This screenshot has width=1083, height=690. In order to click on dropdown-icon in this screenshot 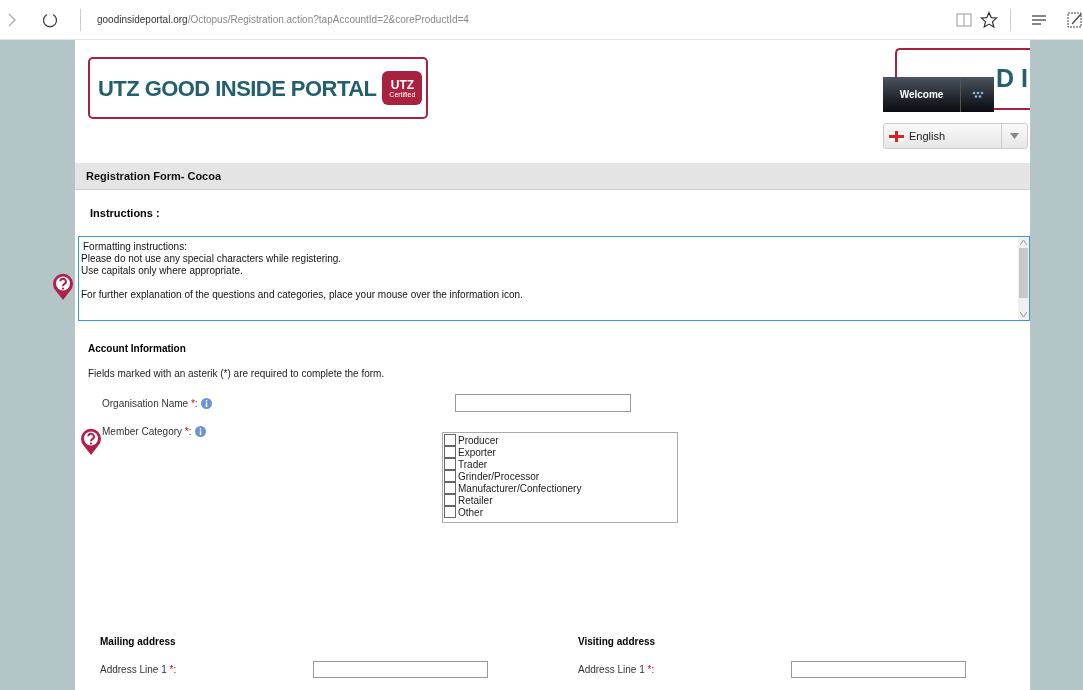, I will do `click(977, 94)`.